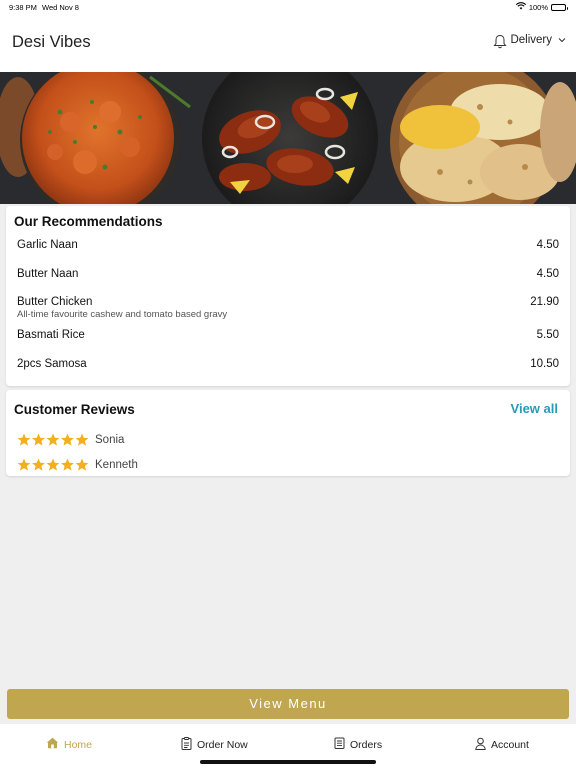 This screenshot has width=576, height=768. Describe the element at coordinates (559, 7) in the screenshot. I see `battery-icon` at that location.